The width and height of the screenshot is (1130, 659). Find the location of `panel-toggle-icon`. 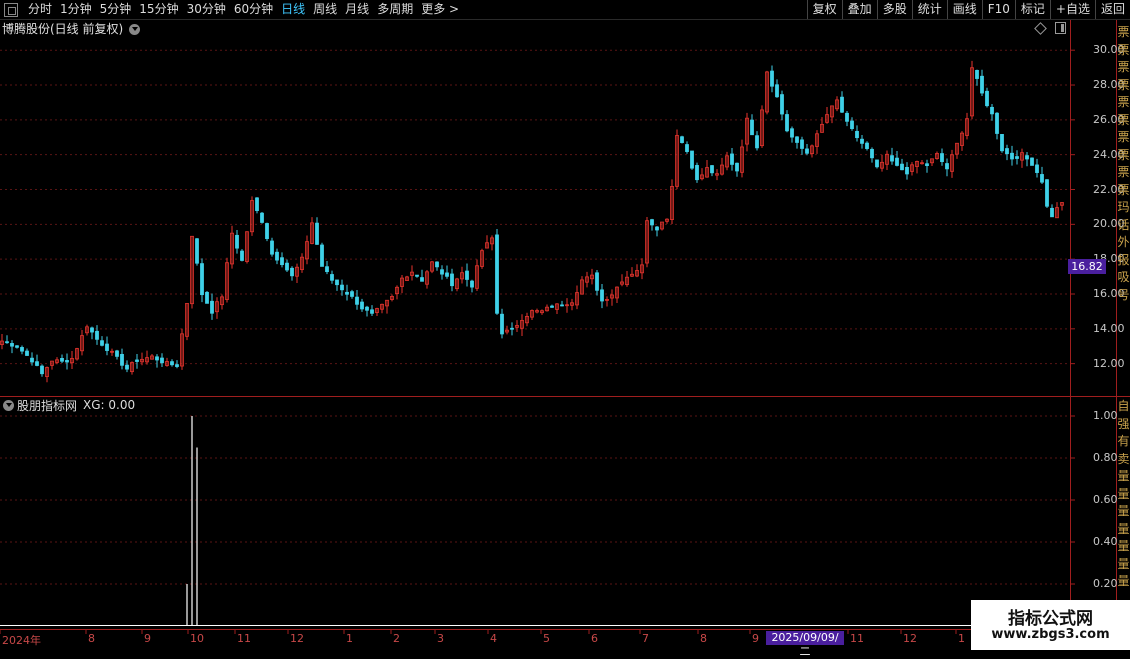

panel-toggle-icon is located at coordinates (1060, 28).